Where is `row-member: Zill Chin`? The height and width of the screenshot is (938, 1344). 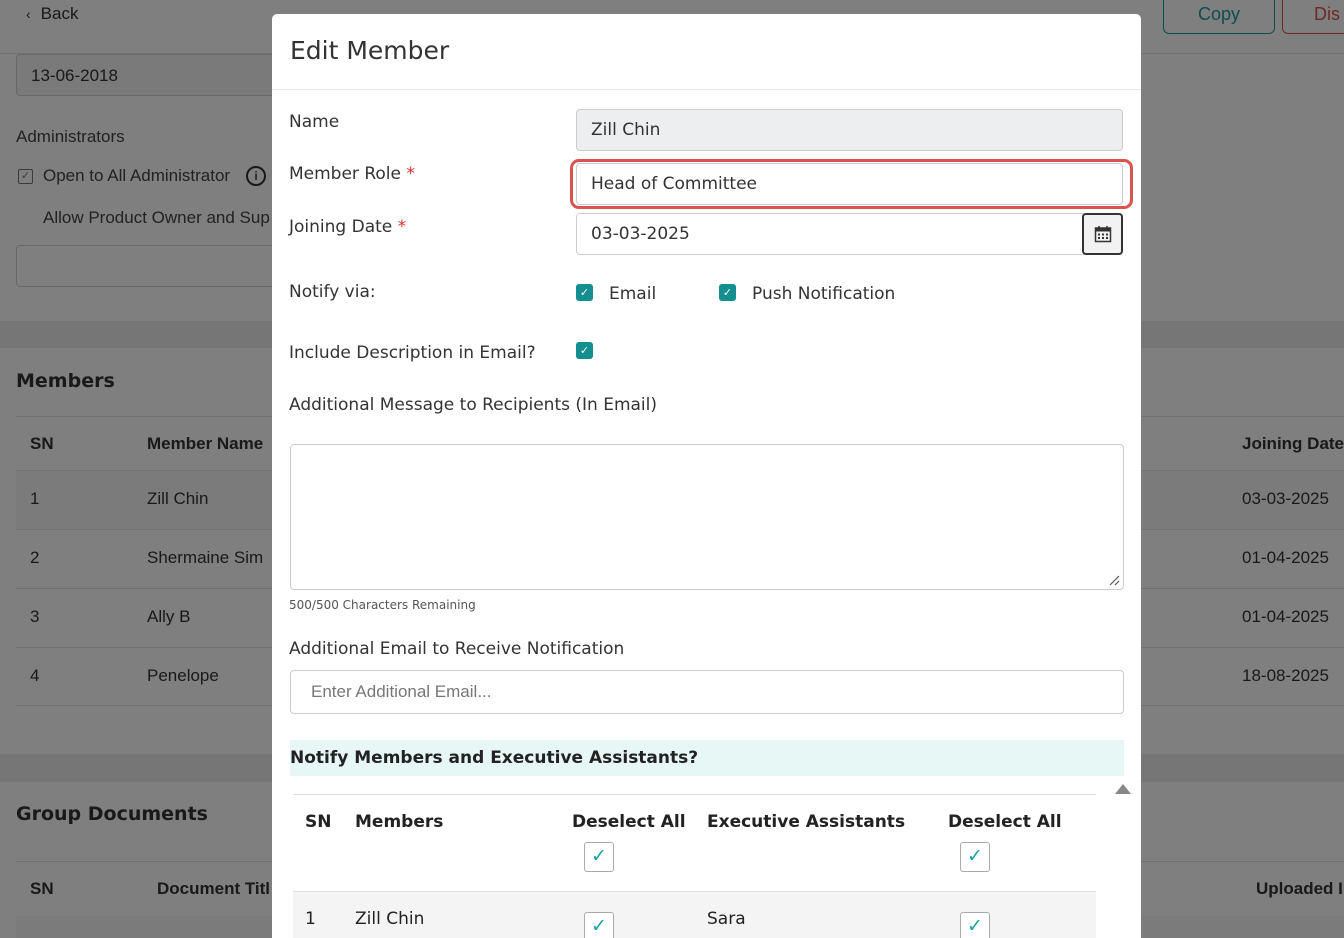
row-member: Zill Chin is located at coordinates (390, 919).